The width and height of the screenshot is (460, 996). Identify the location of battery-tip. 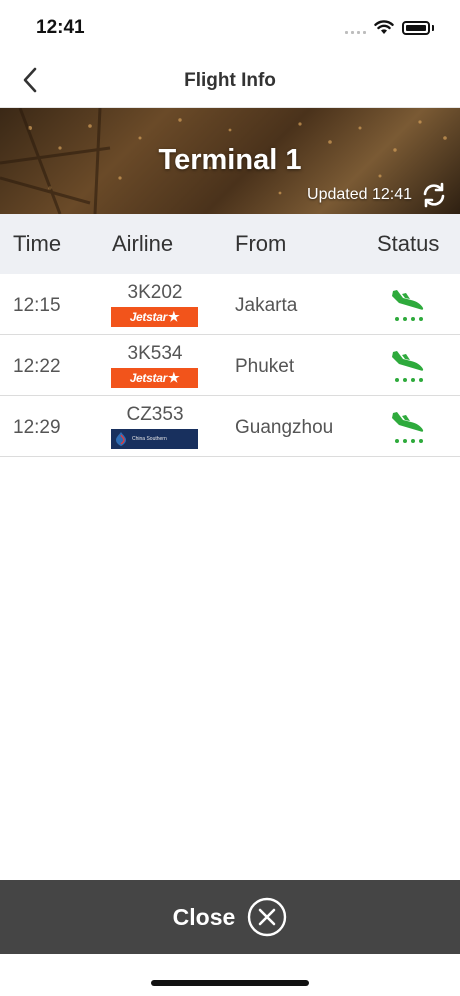
(433, 27).